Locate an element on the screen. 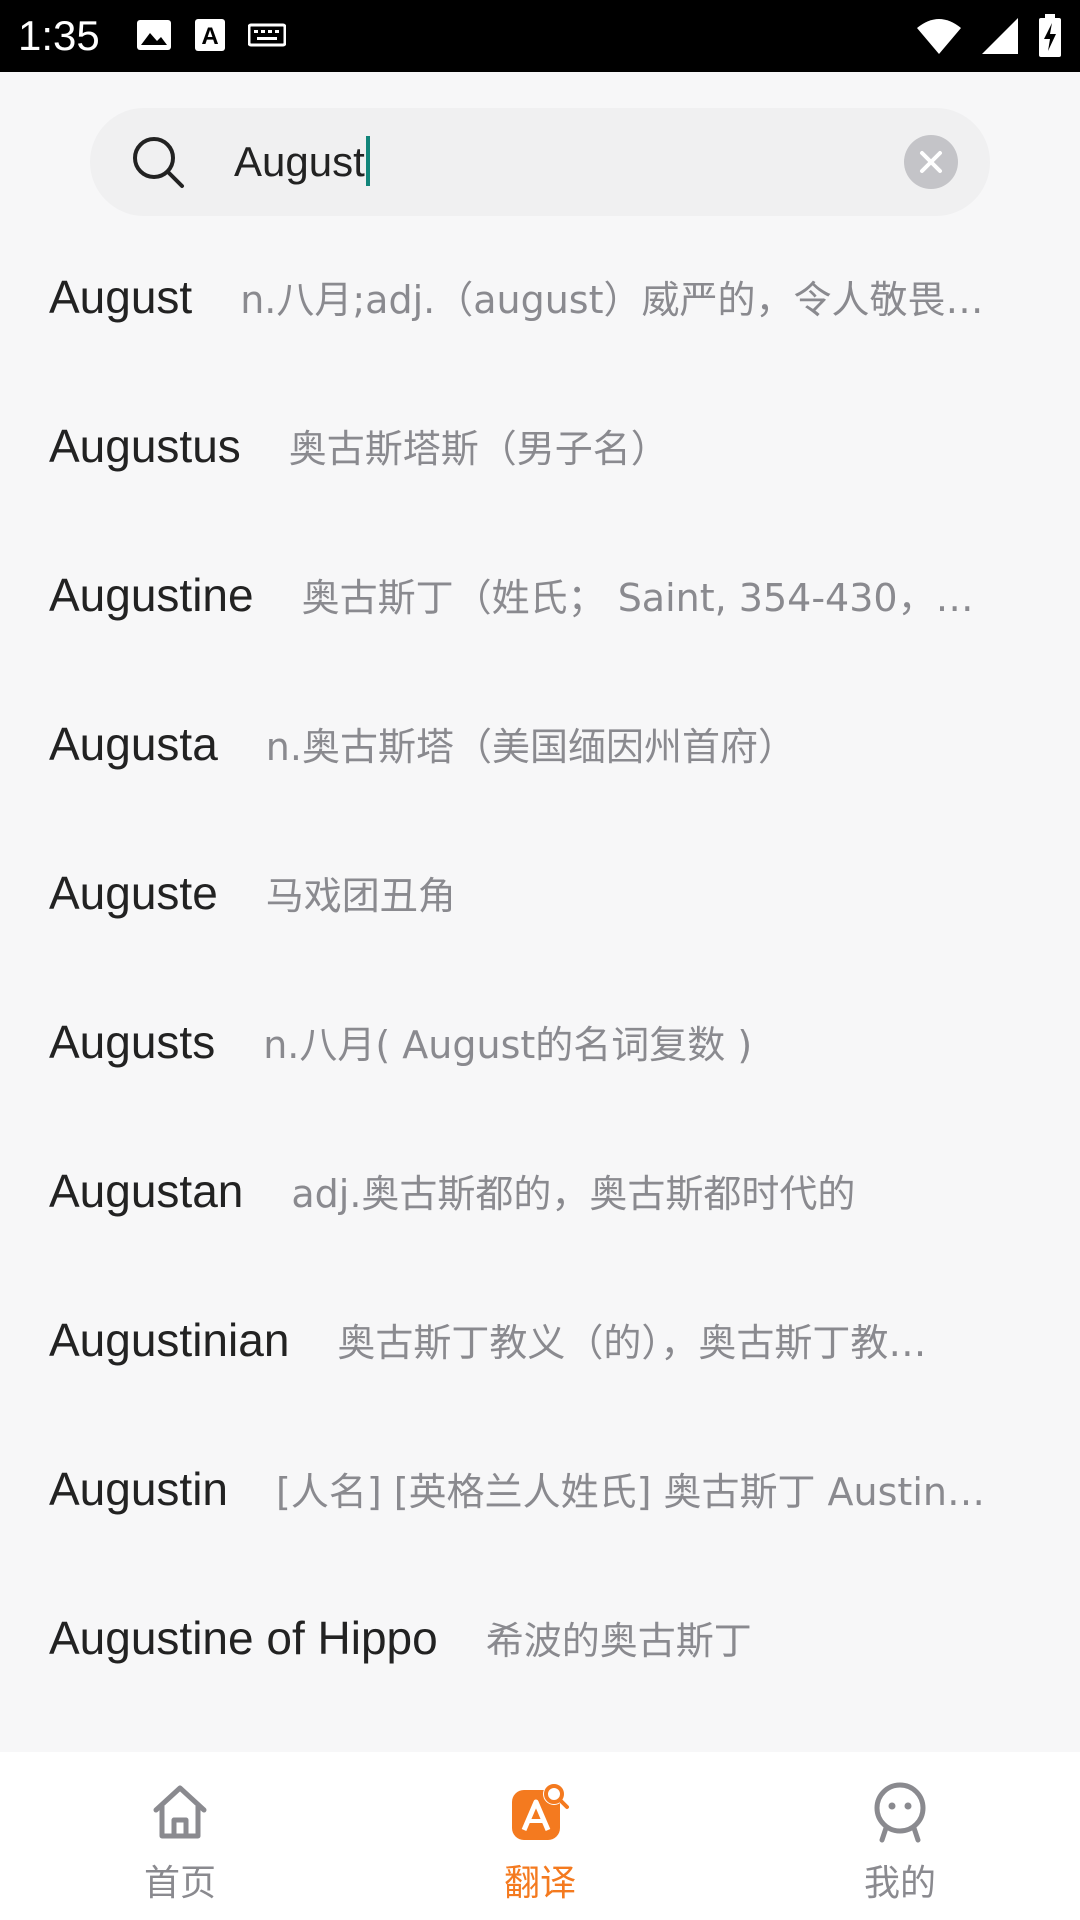 The height and width of the screenshot is (1920, 1080). suggestion-definition: 希波的奥古斯丁 is located at coordinates (618, 1641).